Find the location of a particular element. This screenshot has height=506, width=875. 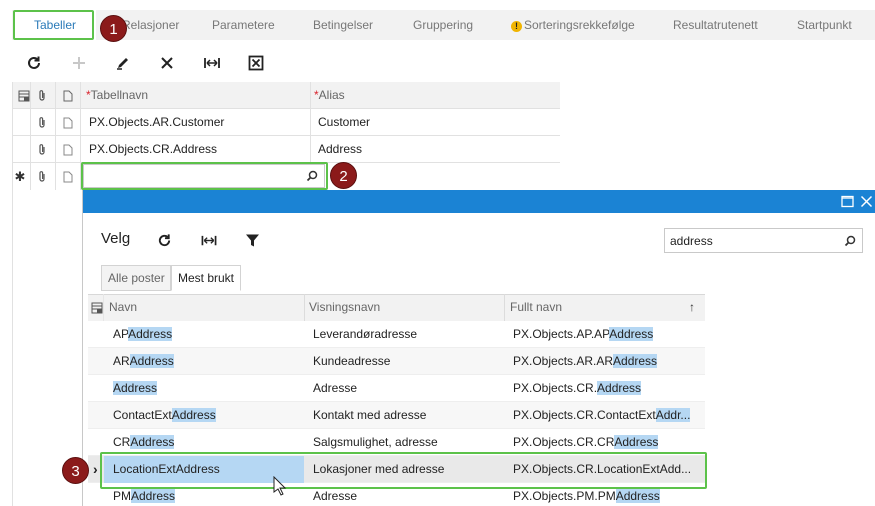

lookup-cell-visningsnavn: Lokasjoner med adresse is located at coordinates (406, 469).